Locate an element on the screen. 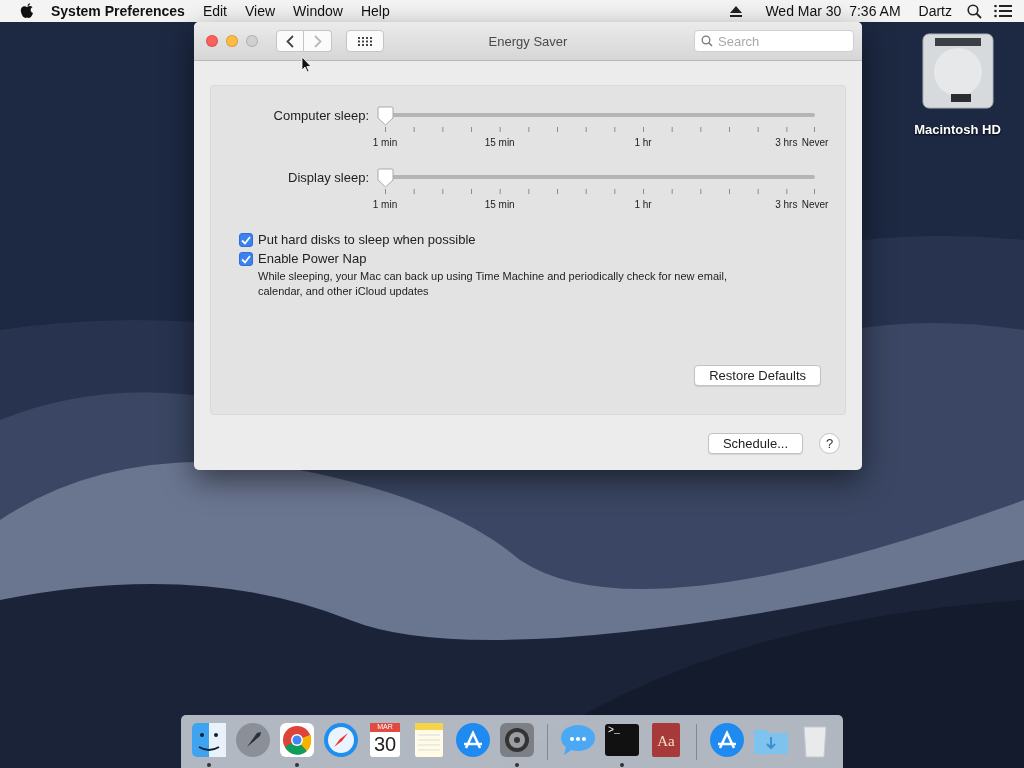  list-icon is located at coordinates (1003, 11).